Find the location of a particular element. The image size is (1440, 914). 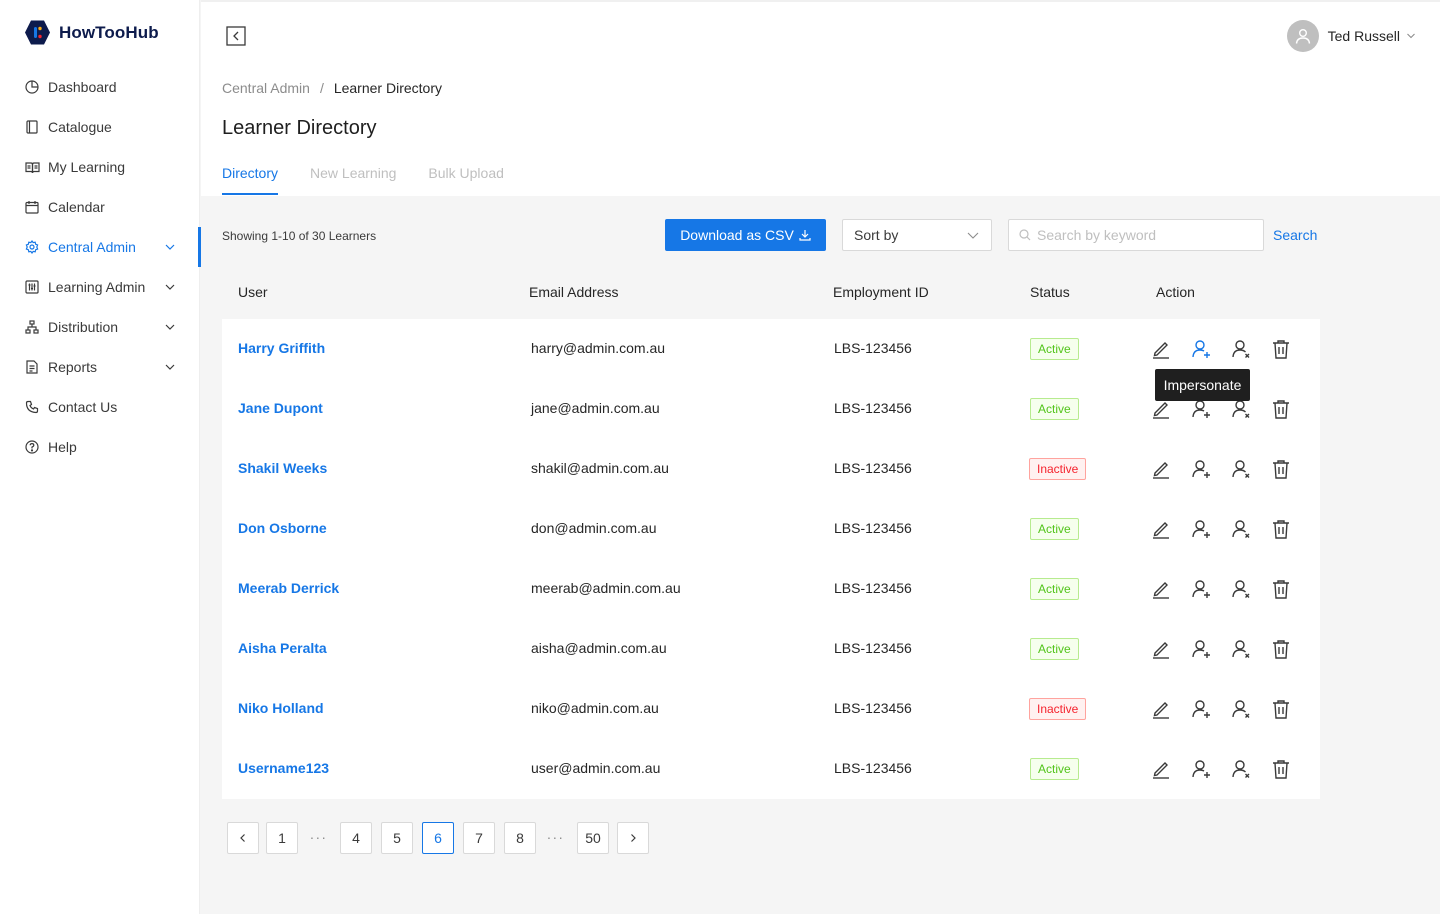

pagination-page-7: 7 is located at coordinates (479, 838).